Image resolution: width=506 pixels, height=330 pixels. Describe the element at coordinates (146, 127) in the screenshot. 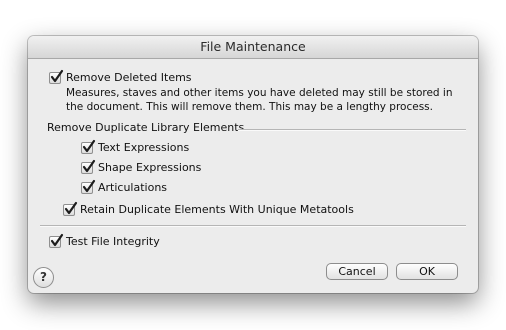

I see `duplicates-section-heading: Remove Duplicate Library Elements` at that location.